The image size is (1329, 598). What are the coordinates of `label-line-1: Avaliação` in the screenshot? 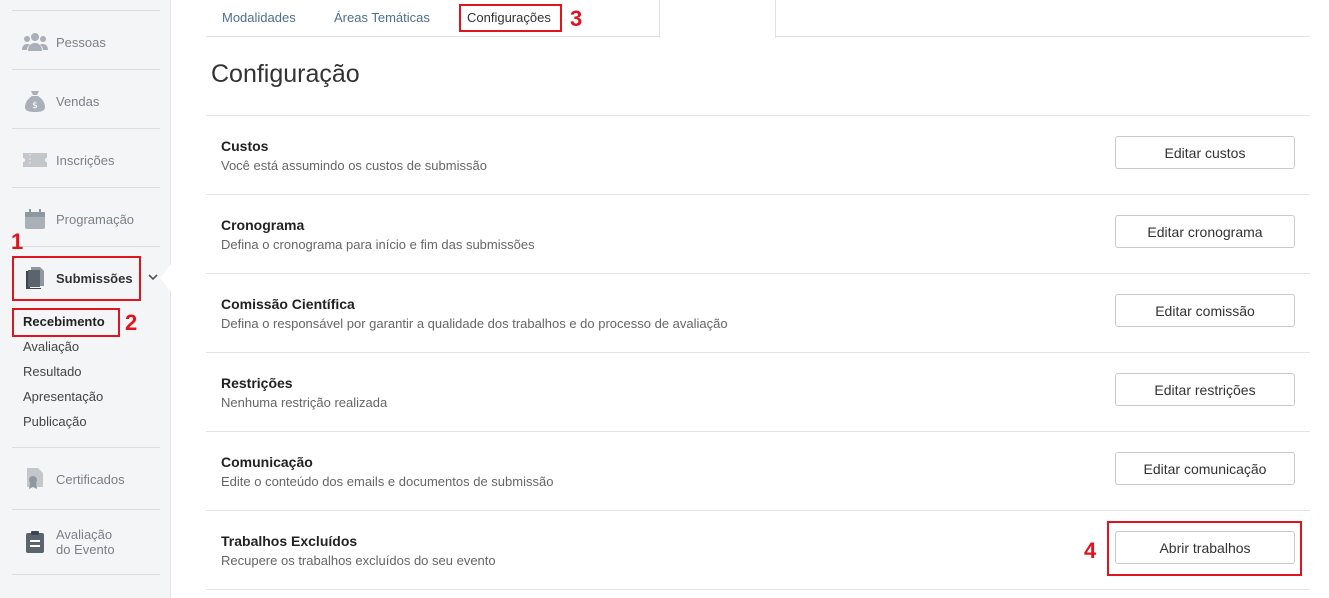 It's located at (84, 534).